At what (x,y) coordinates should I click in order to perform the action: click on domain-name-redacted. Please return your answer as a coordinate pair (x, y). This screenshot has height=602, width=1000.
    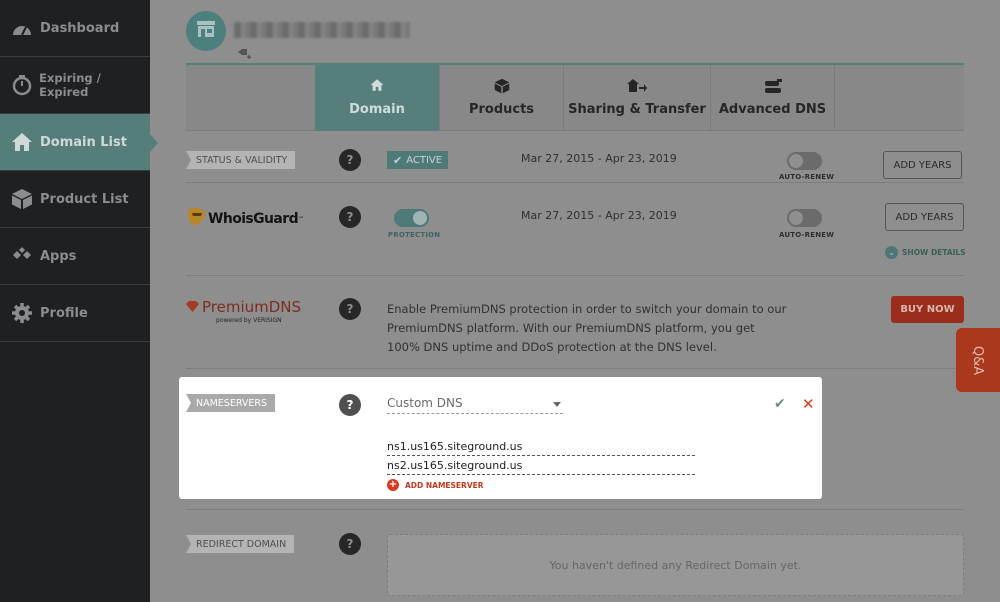
    Looking at the image, I should click on (322, 30).